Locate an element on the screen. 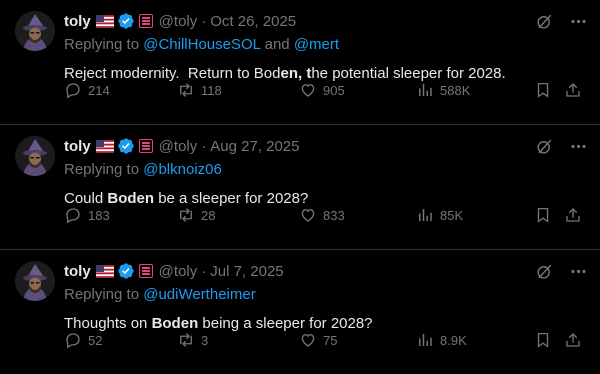  like-count: 75 is located at coordinates (330, 340).